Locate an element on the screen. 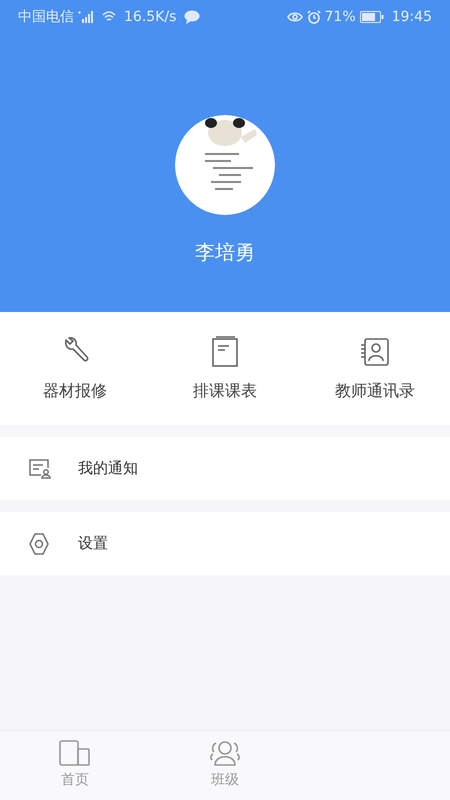 The height and width of the screenshot is (800, 450). eye-icon is located at coordinates (294, 17).